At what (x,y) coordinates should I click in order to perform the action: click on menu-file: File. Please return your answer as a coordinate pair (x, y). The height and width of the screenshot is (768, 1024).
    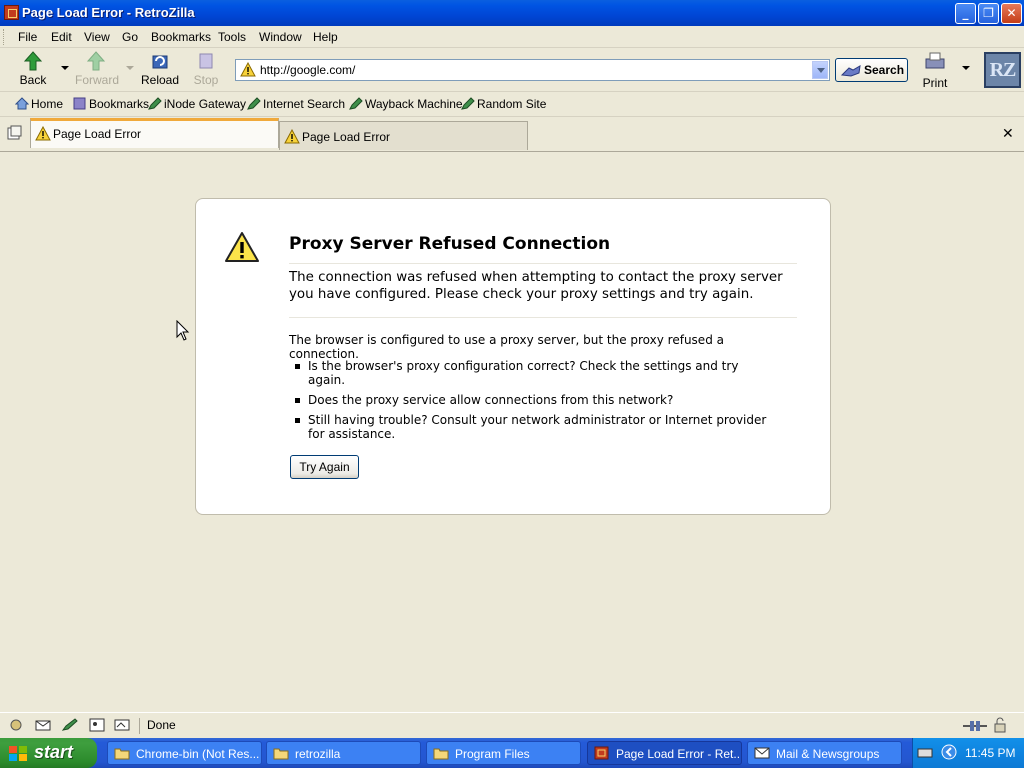
    Looking at the image, I should click on (27, 37).